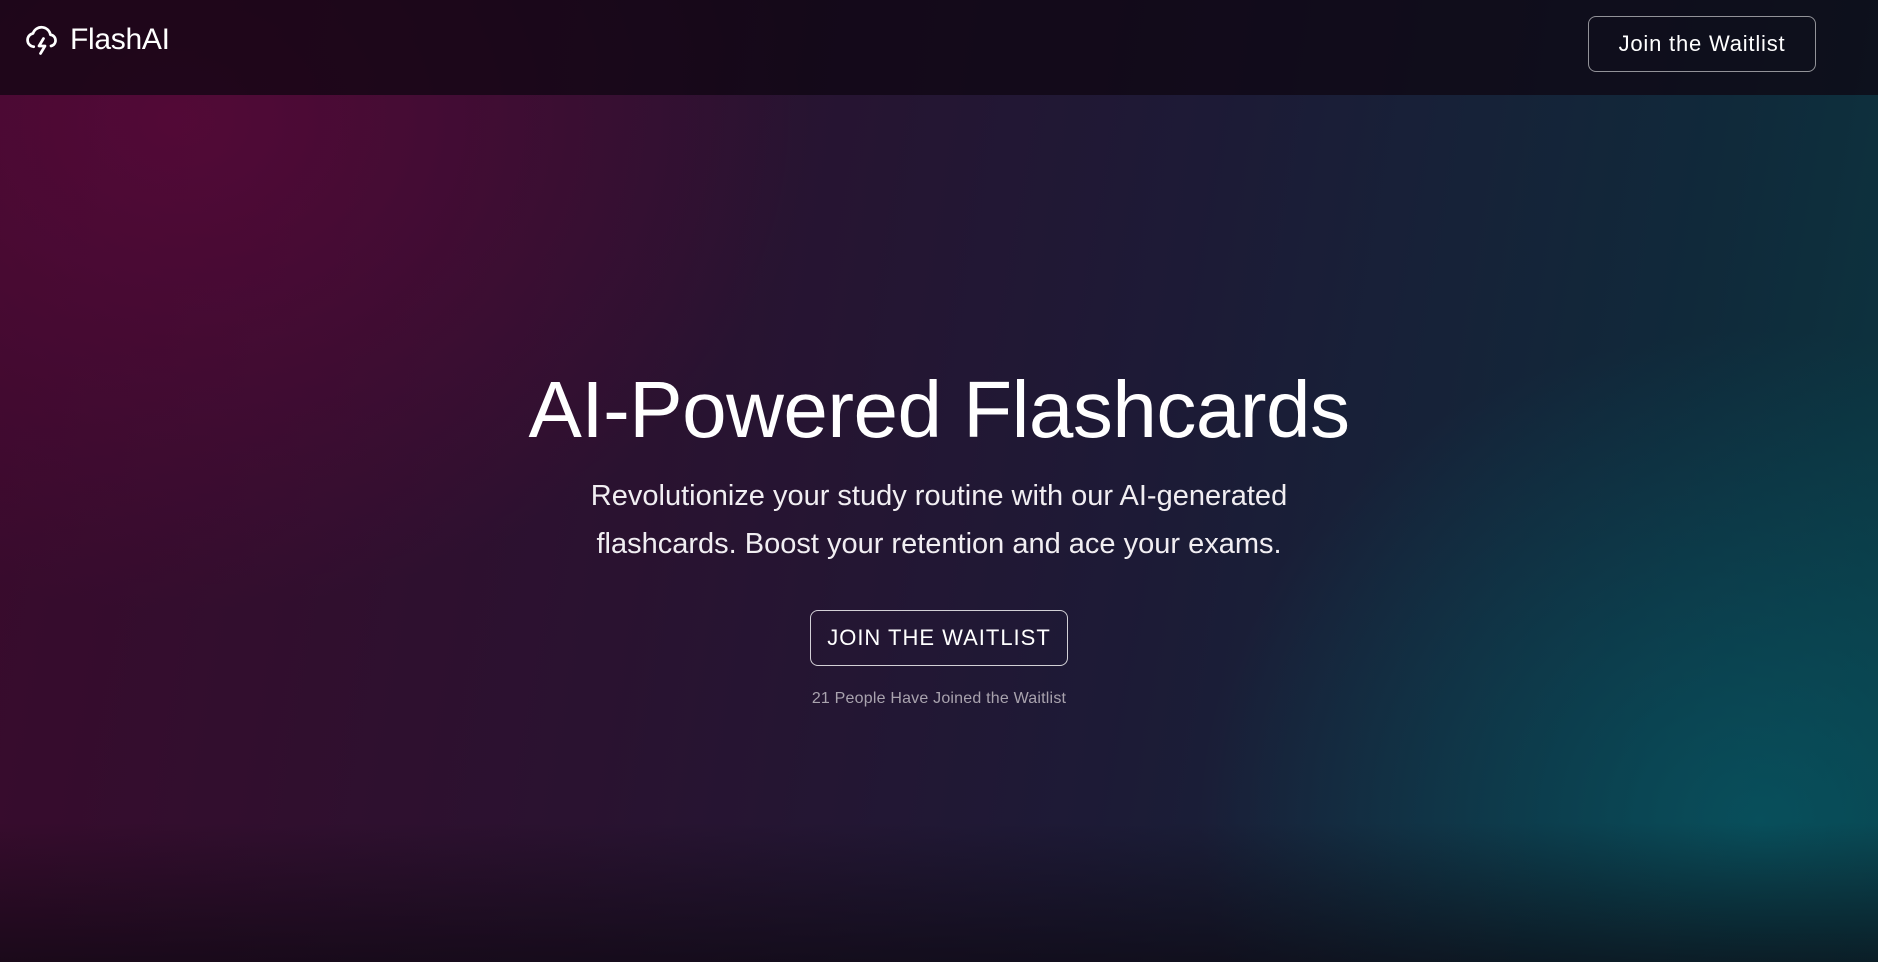 The height and width of the screenshot is (962, 1878). What do you see at coordinates (939, 47) in the screenshot?
I see `top-navbar: FlashAI Join the Waitlist` at bounding box center [939, 47].